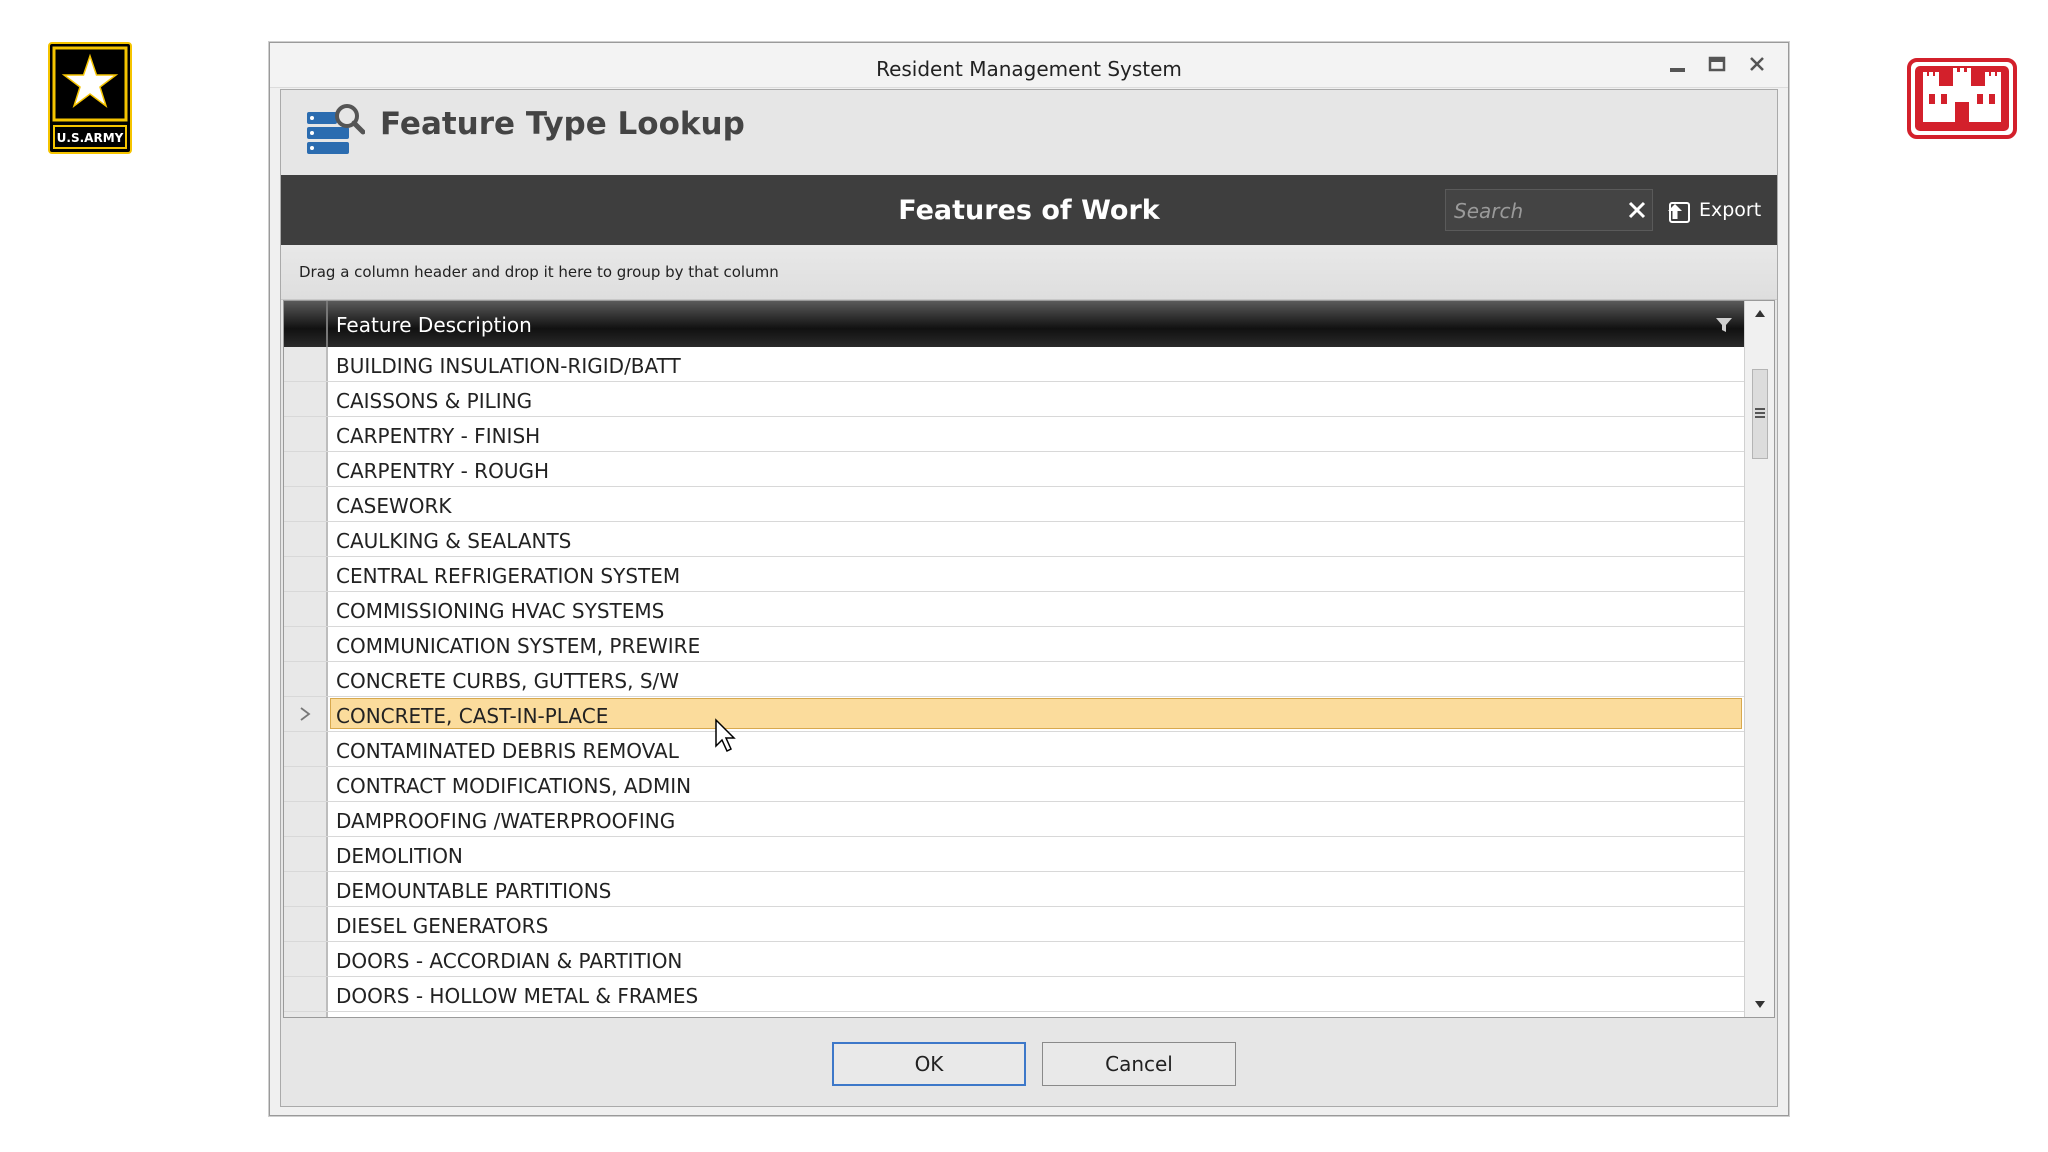 This screenshot has width=2048, height=1152. What do you see at coordinates (1014, 749) in the screenshot?
I see `table-row: CONTAMINATED DEBRIS REMOVAL` at bounding box center [1014, 749].